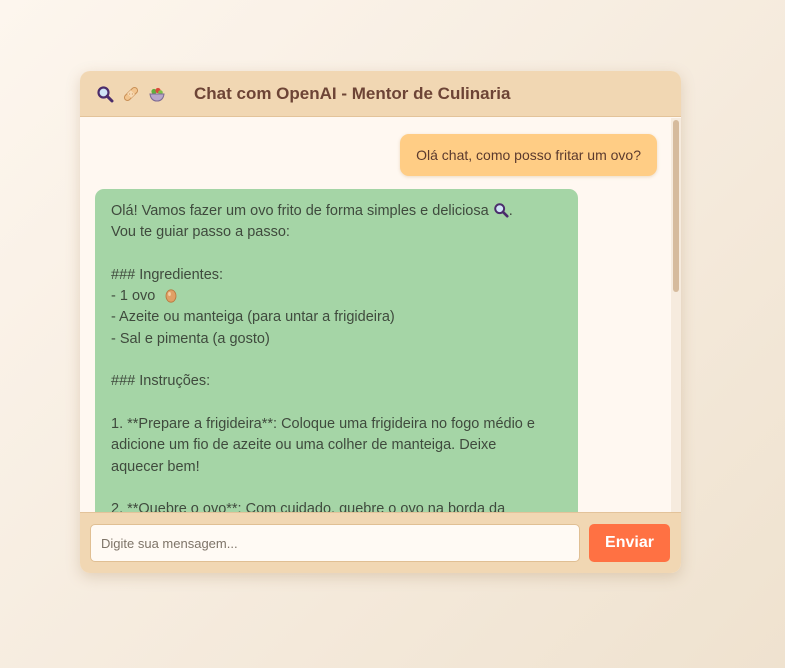  I want to click on bot-line: - 1 ovo, so click(336, 296).